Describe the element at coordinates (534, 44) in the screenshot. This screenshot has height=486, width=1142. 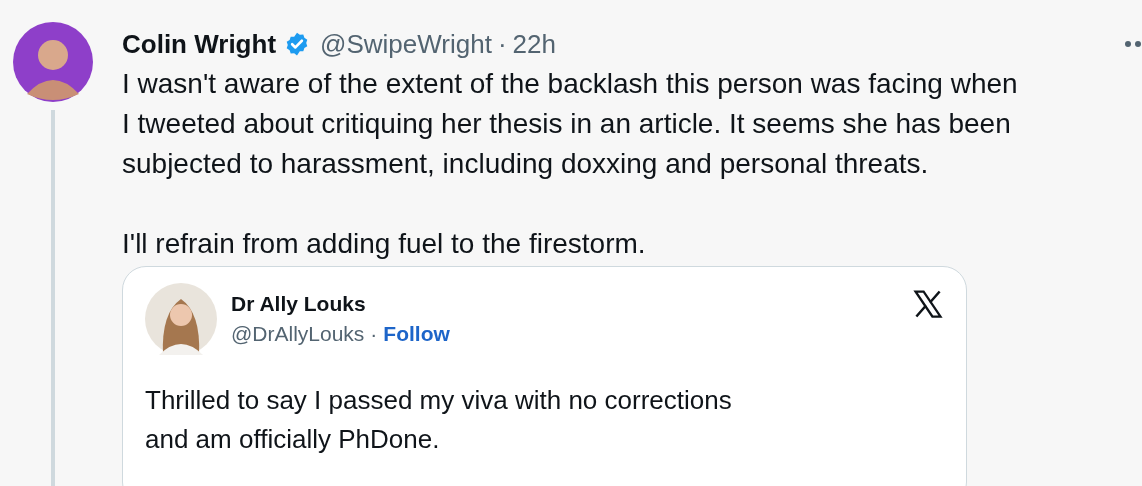
I see `timestamp: 22h` at that location.